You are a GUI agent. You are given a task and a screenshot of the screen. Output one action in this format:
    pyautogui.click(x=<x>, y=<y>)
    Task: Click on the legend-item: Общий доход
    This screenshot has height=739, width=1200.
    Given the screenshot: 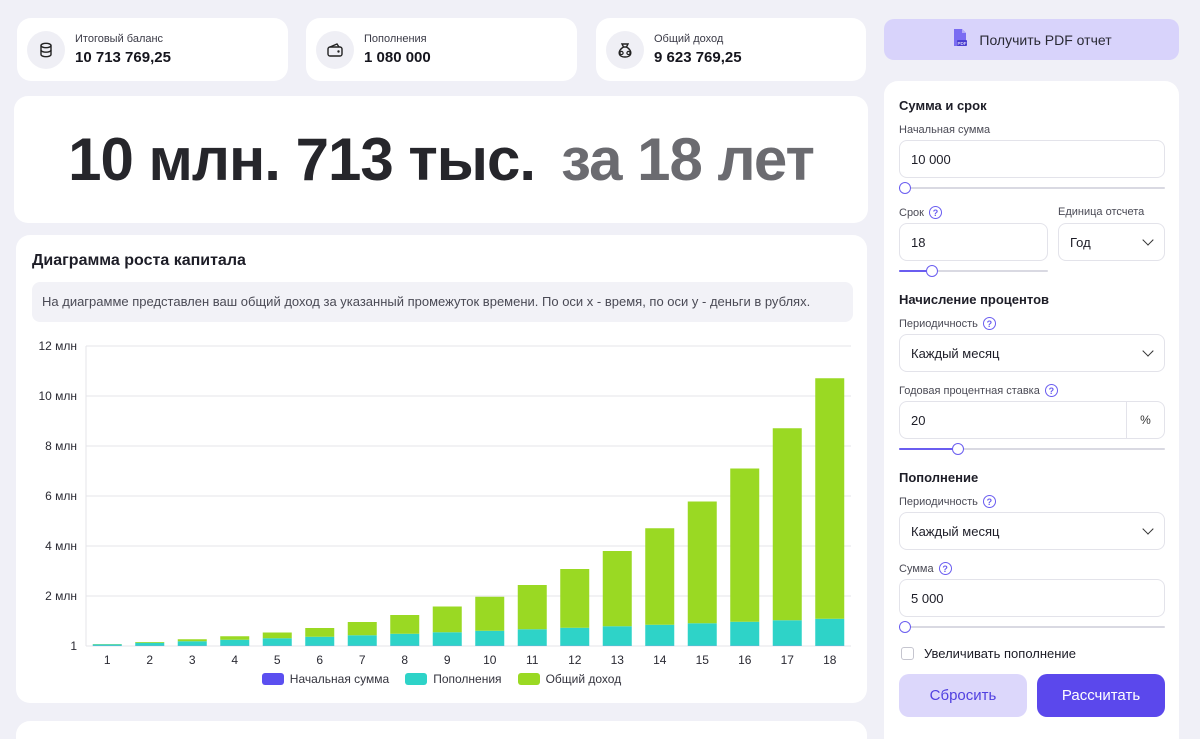 What is the action you would take?
    pyautogui.click(x=569, y=679)
    